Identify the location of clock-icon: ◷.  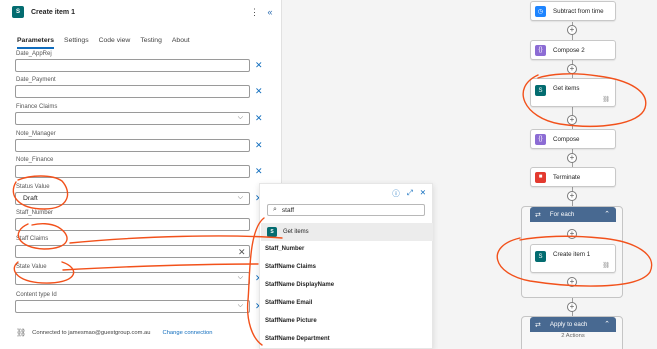
(540, 11).